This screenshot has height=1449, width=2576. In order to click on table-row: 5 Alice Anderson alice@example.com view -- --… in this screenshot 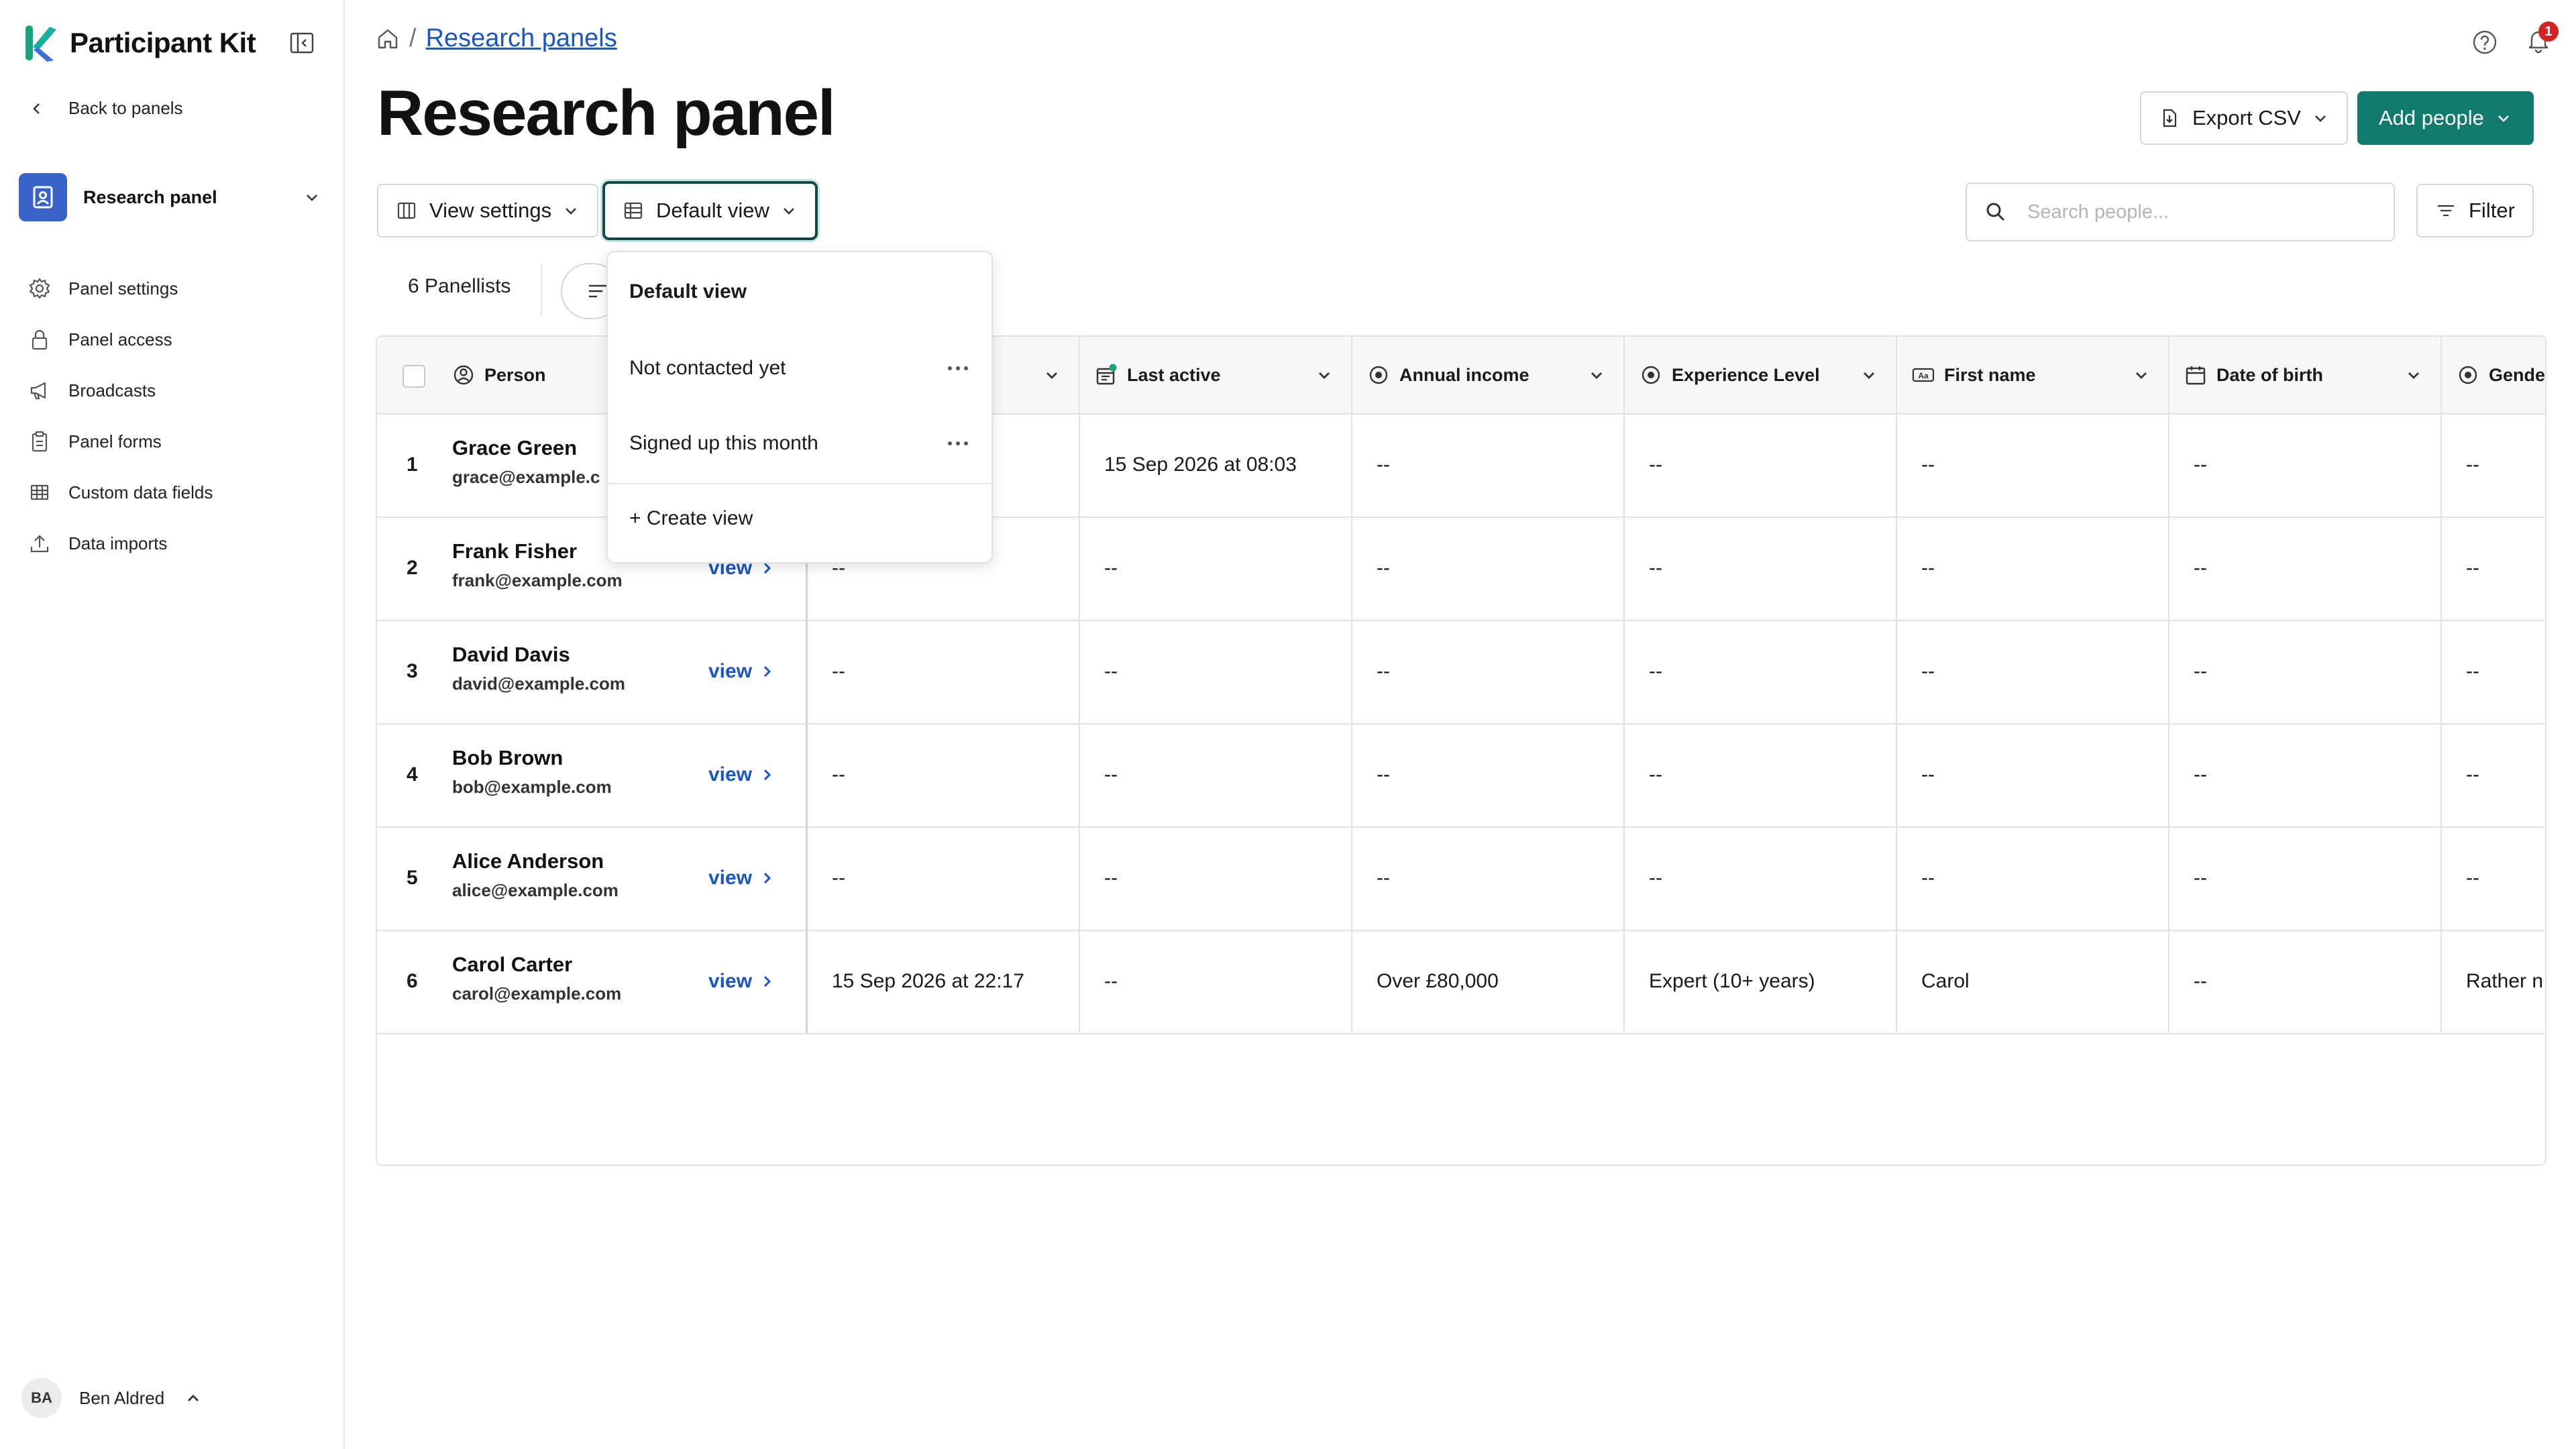, I will do `click(1461, 878)`.